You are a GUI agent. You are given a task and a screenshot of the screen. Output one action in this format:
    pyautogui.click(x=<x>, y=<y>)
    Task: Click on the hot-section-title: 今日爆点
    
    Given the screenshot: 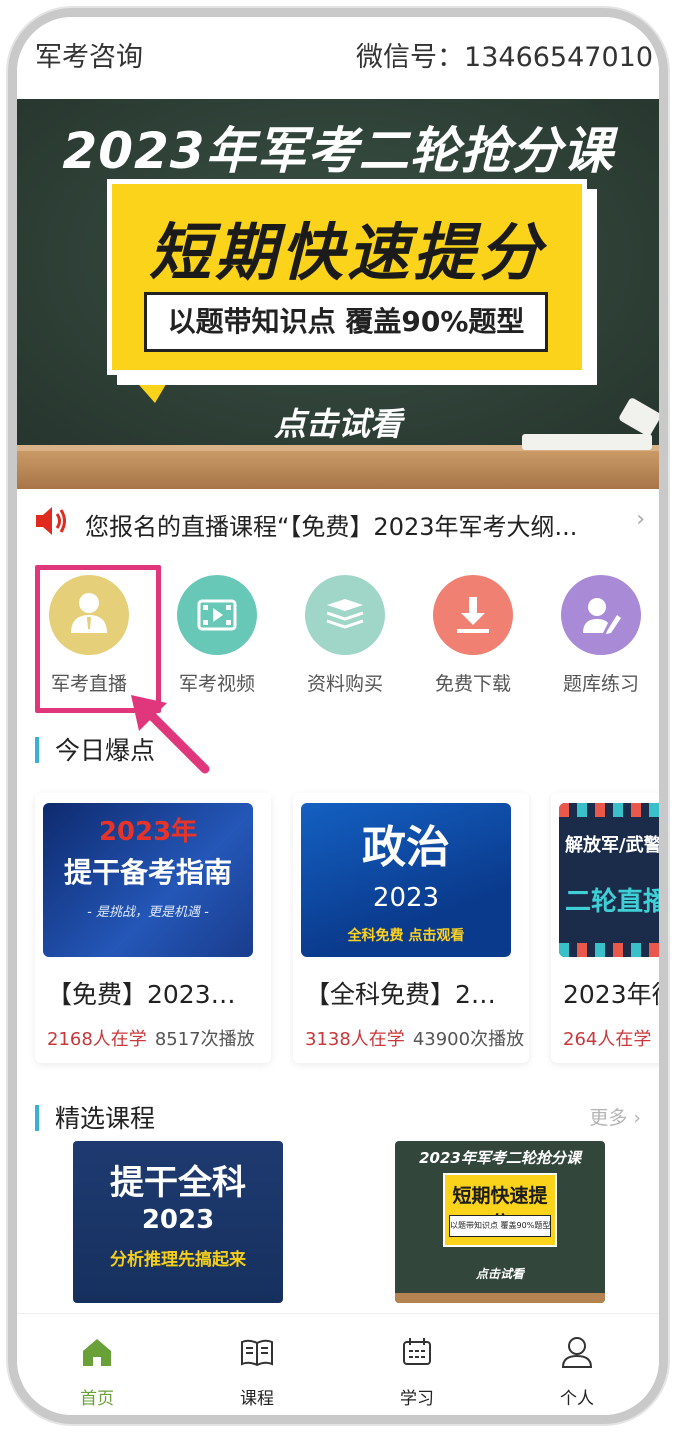 What is the action you would take?
    pyautogui.click(x=95, y=749)
    